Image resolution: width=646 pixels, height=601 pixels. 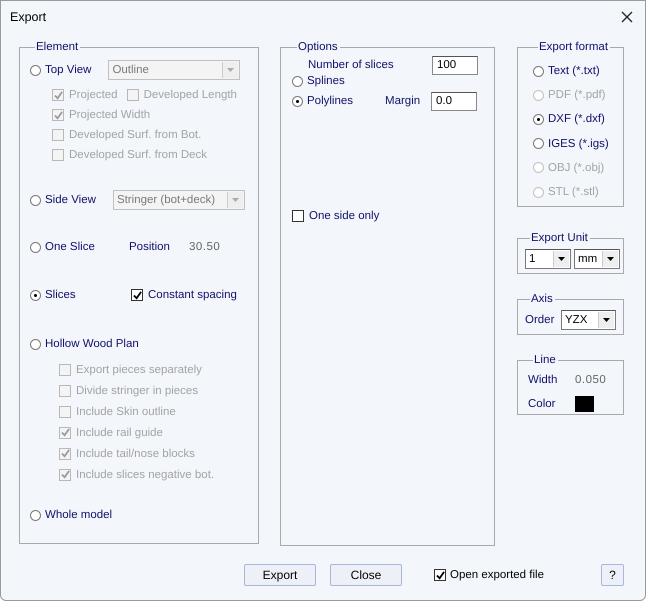 I want to click on color-swatch, so click(x=584, y=404).